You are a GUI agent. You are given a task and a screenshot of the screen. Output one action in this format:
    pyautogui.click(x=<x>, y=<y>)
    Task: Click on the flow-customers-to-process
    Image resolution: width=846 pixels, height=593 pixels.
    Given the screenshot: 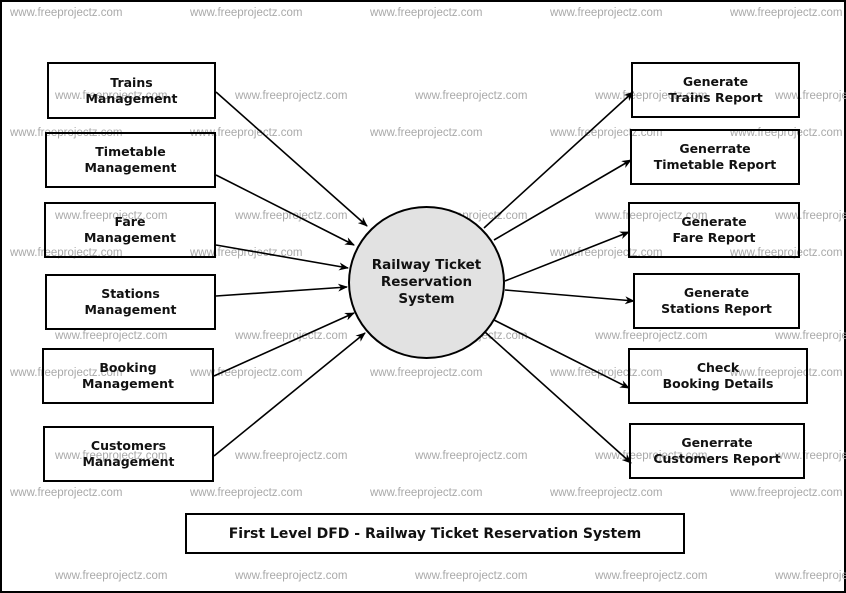 What is the action you would take?
    pyautogui.click(x=289, y=394)
    